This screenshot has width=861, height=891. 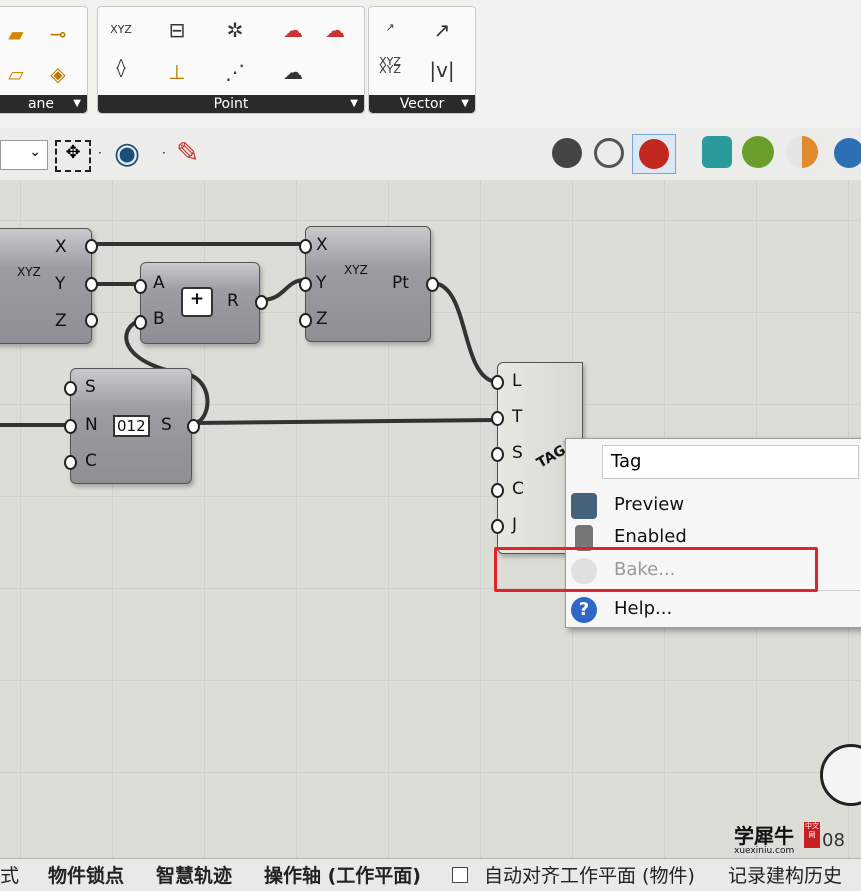 I want to click on menu-item-label: Enabled, so click(x=650, y=536).